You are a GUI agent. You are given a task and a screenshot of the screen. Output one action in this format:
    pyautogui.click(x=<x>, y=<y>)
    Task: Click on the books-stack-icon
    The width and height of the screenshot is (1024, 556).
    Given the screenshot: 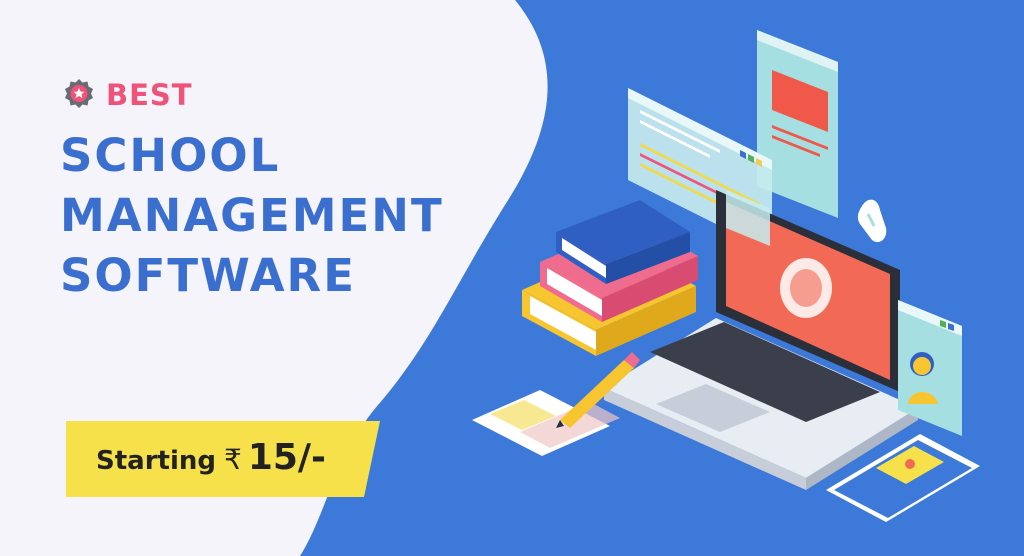 What is the action you would take?
    pyautogui.click(x=610, y=278)
    